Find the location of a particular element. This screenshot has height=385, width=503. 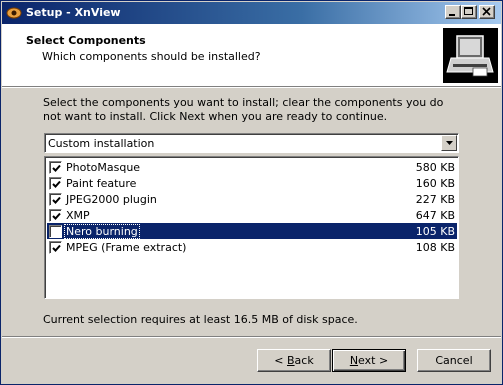

back-rest: ack is located at coordinates (304, 360).